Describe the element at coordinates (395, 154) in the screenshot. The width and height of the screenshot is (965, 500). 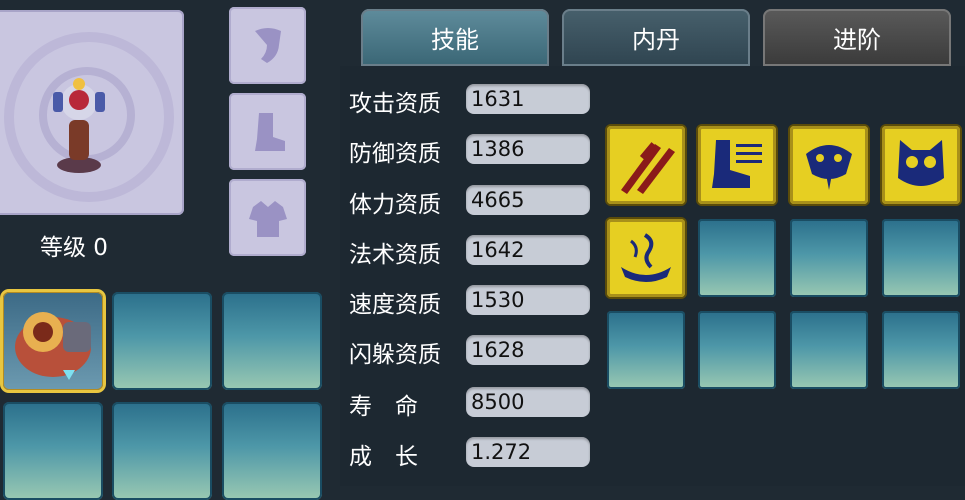
I see `stat-label-defense: 防御资质` at that location.